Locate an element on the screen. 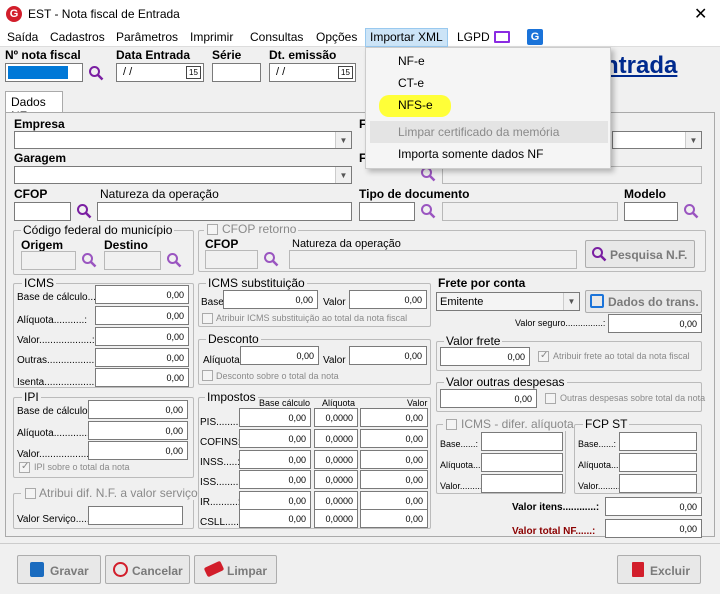  ir-base-input: 0,00 is located at coordinates (275, 500).